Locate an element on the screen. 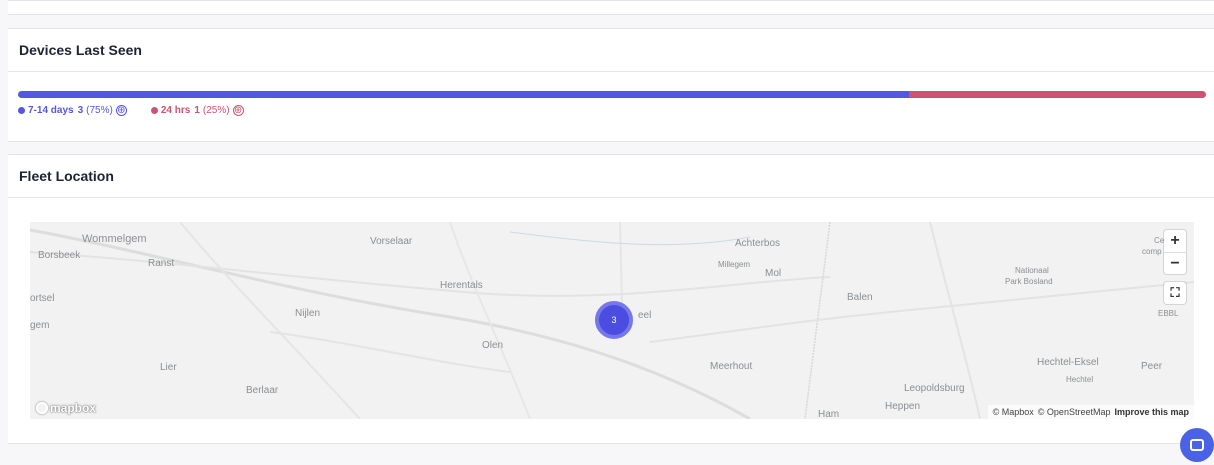  last-seen-legend: 7-14 days 3 (75%) ⊕ 24 hrs 1 (25%) ⊕ is located at coordinates (143, 110).